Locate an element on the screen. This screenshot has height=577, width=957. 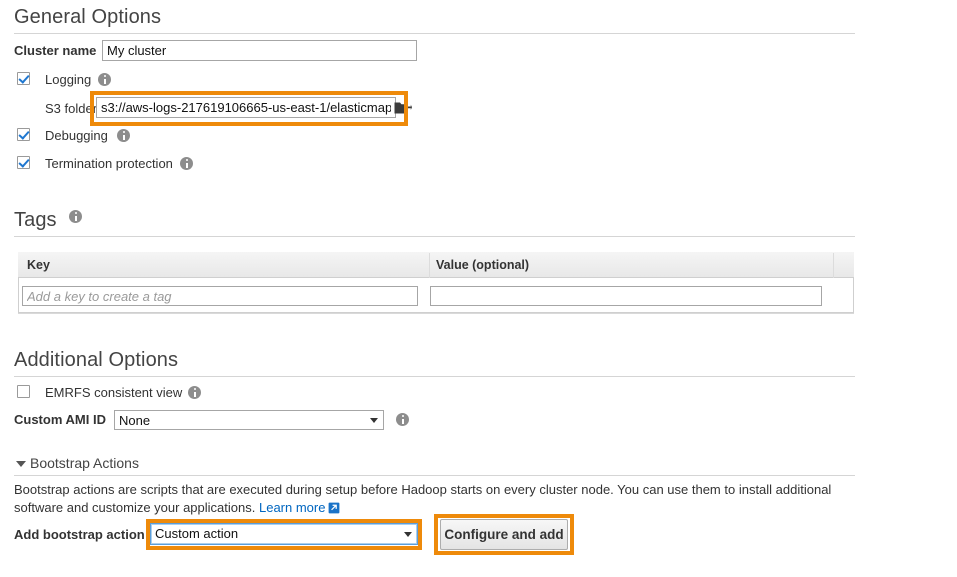
configure-and-add-button-label: Configure and add is located at coordinates (504, 534).